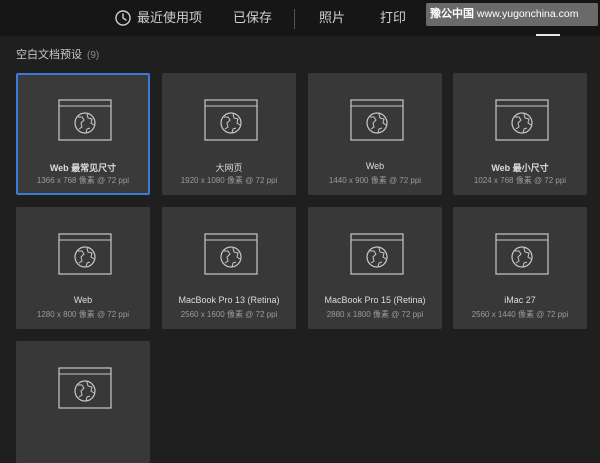  I want to click on preset-dimensions: 2560 x 1440 像素 @ 72 ppi, so click(520, 314).